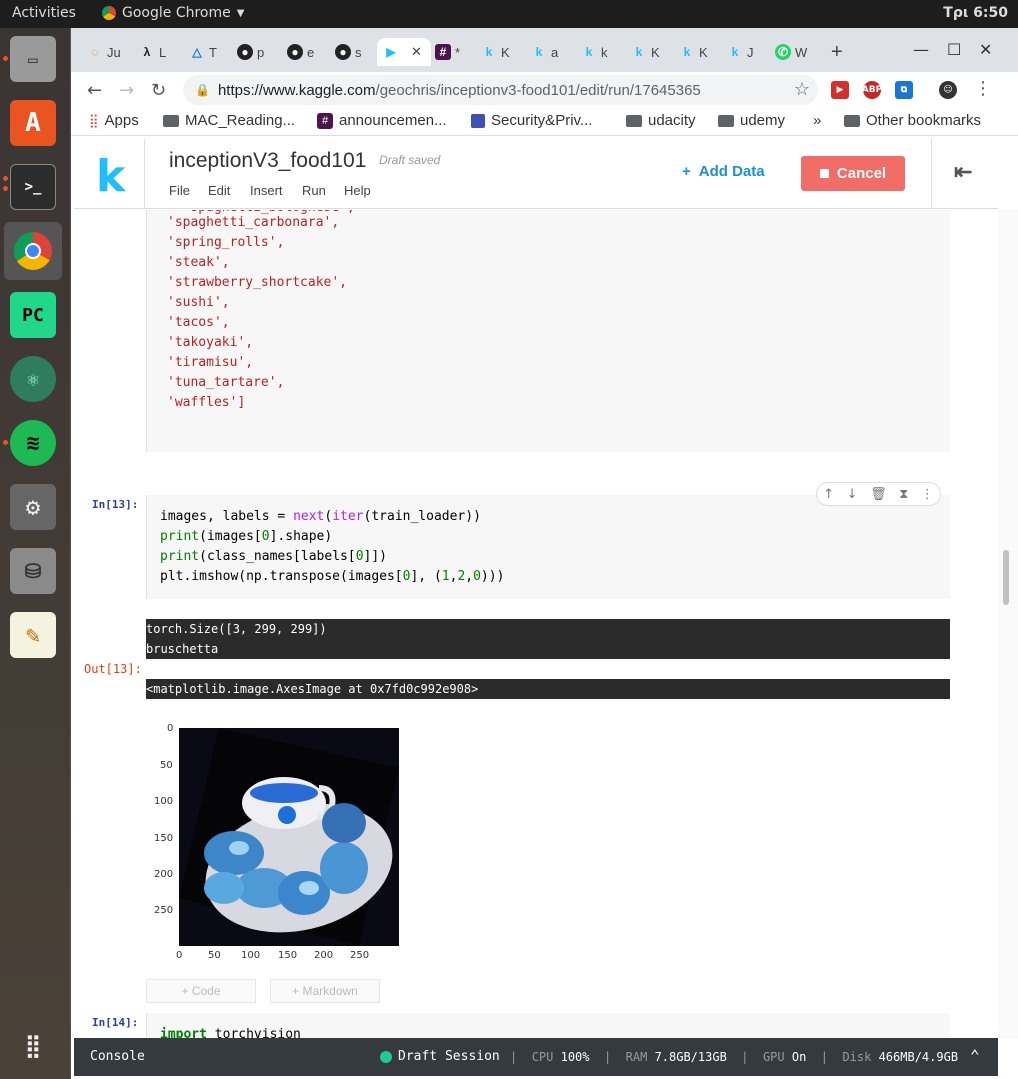  What do you see at coordinates (33, 123) in the screenshot?
I see `software-center-icon: A` at bounding box center [33, 123].